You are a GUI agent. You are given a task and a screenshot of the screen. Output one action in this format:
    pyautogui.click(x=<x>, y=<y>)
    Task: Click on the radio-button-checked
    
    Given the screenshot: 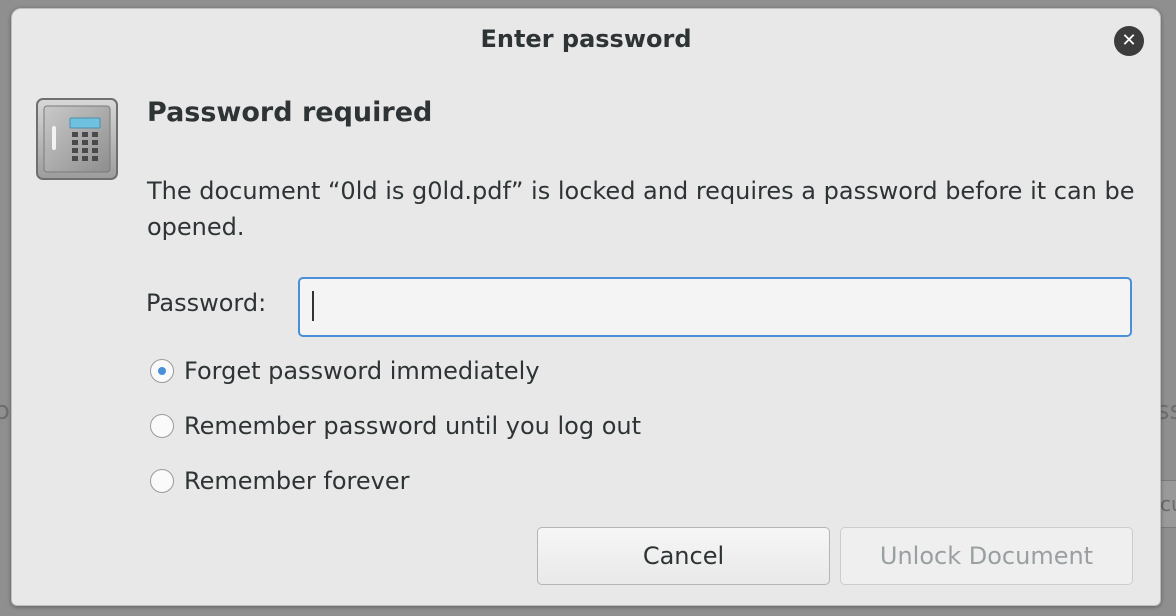 What is the action you would take?
    pyautogui.click(x=162, y=371)
    